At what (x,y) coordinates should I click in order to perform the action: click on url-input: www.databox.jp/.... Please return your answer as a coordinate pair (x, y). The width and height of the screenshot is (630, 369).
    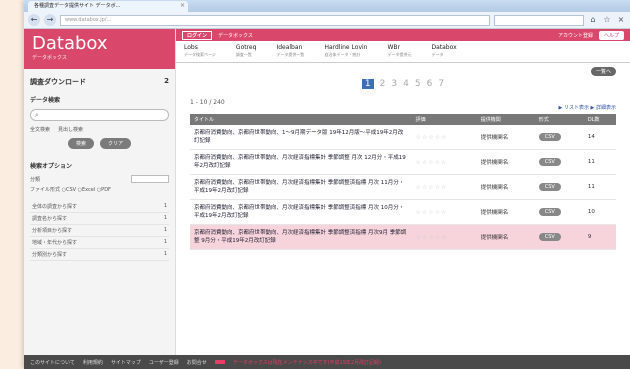
    Looking at the image, I should click on (275, 20).